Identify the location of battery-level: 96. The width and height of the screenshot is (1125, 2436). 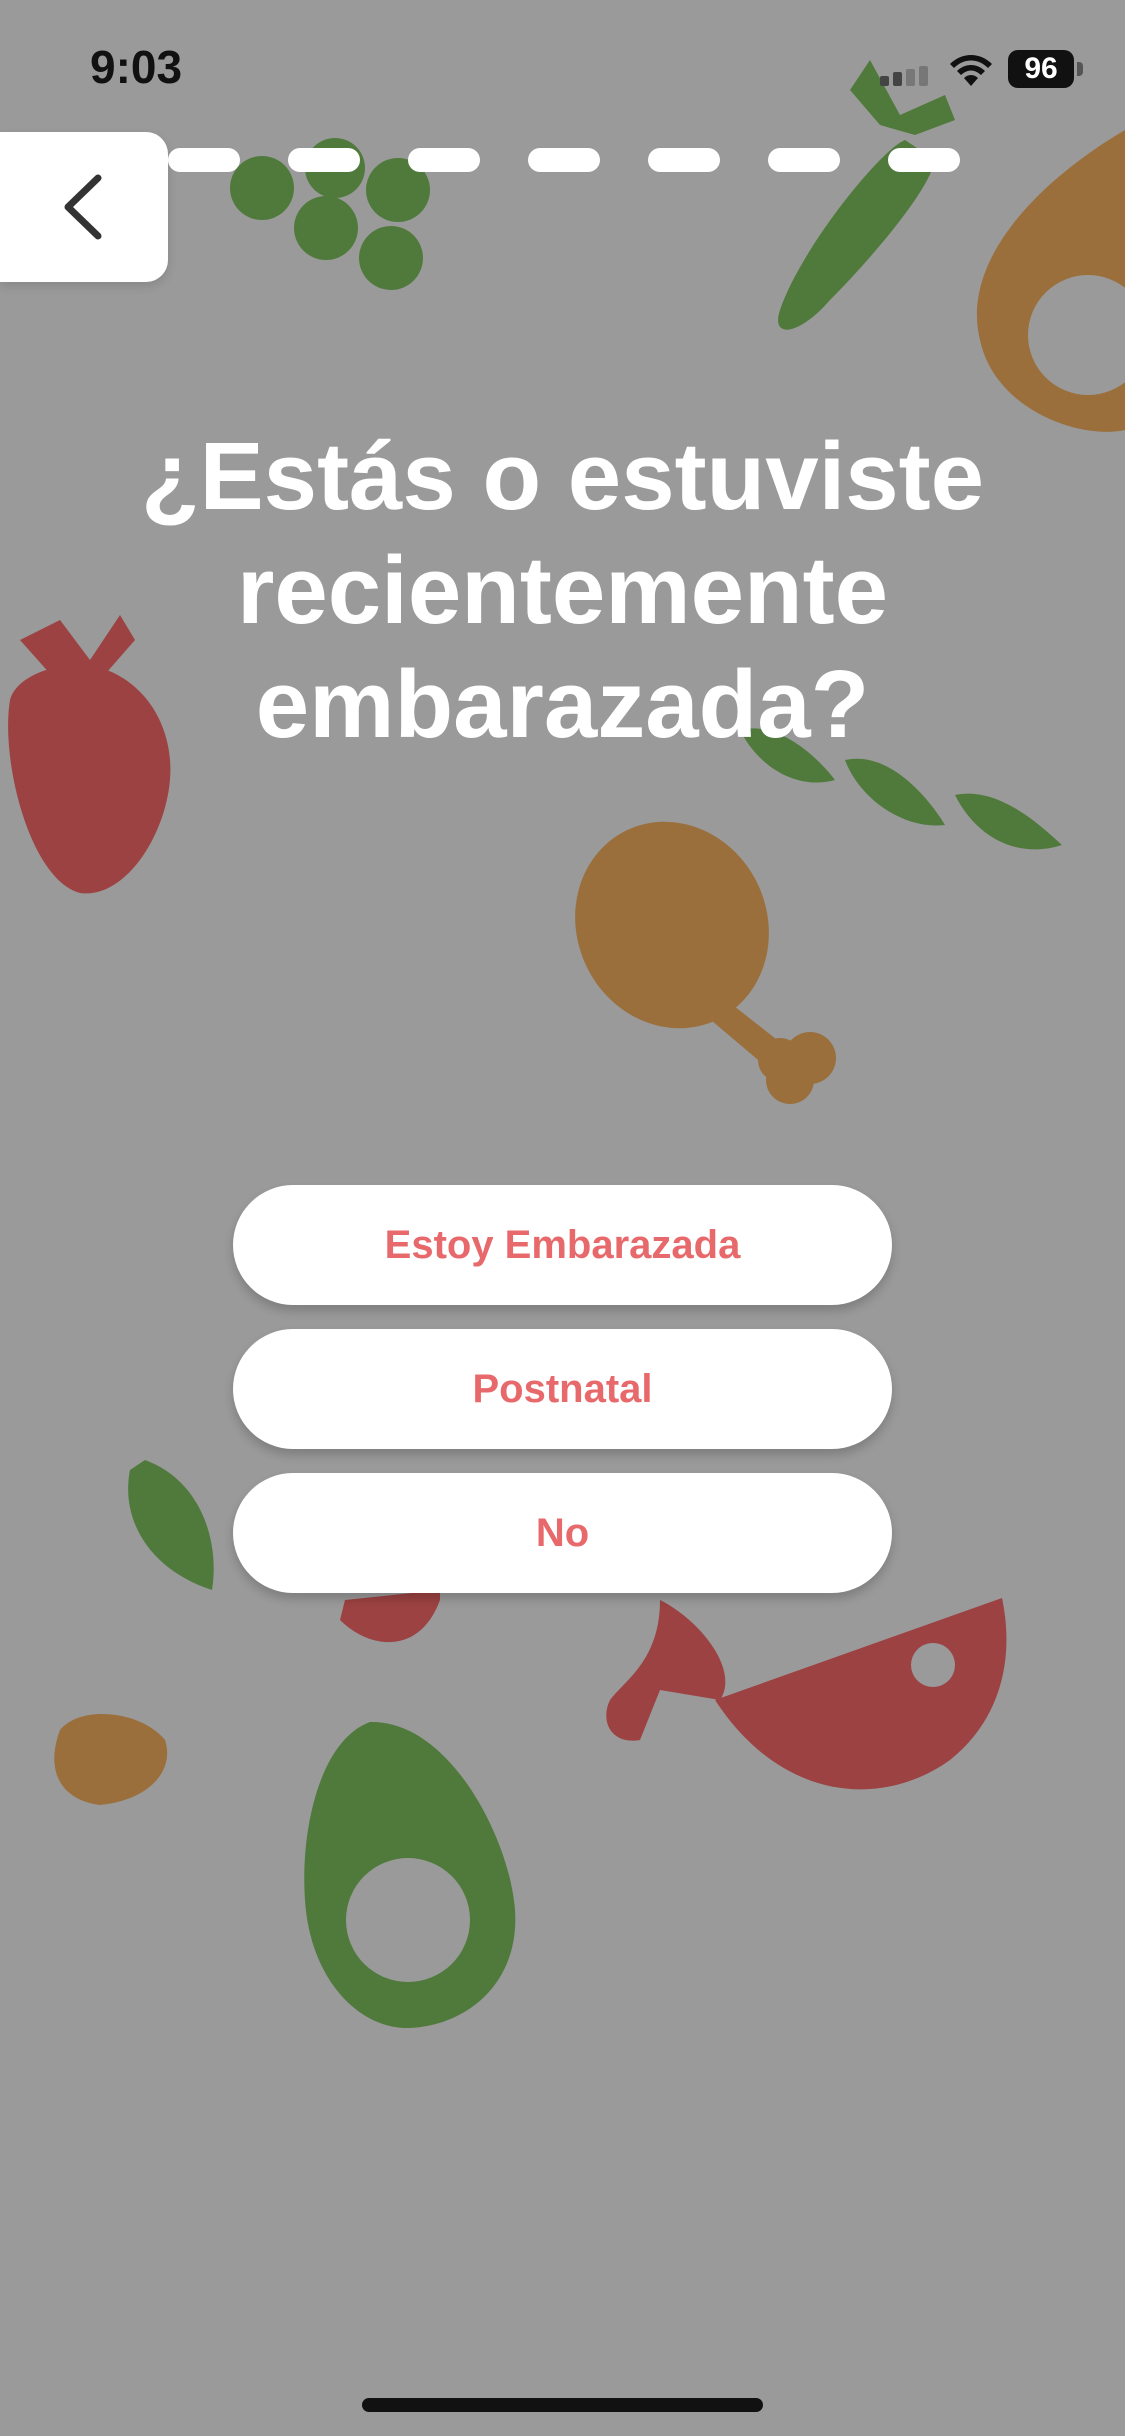
(1041, 68).